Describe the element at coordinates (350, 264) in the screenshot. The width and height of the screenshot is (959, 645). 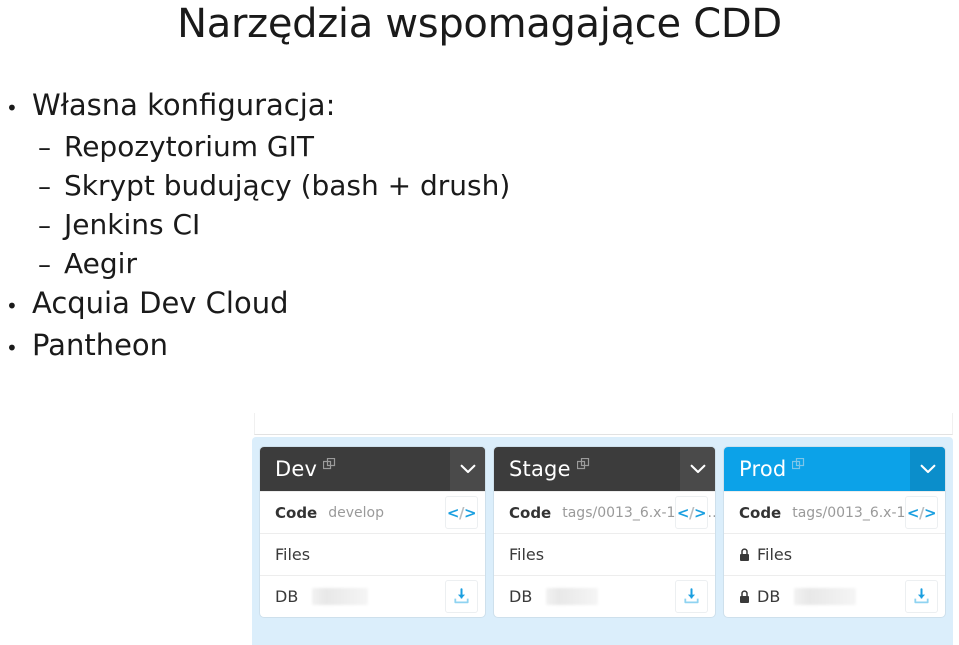
I see `list-item: – Aegir` at that location.